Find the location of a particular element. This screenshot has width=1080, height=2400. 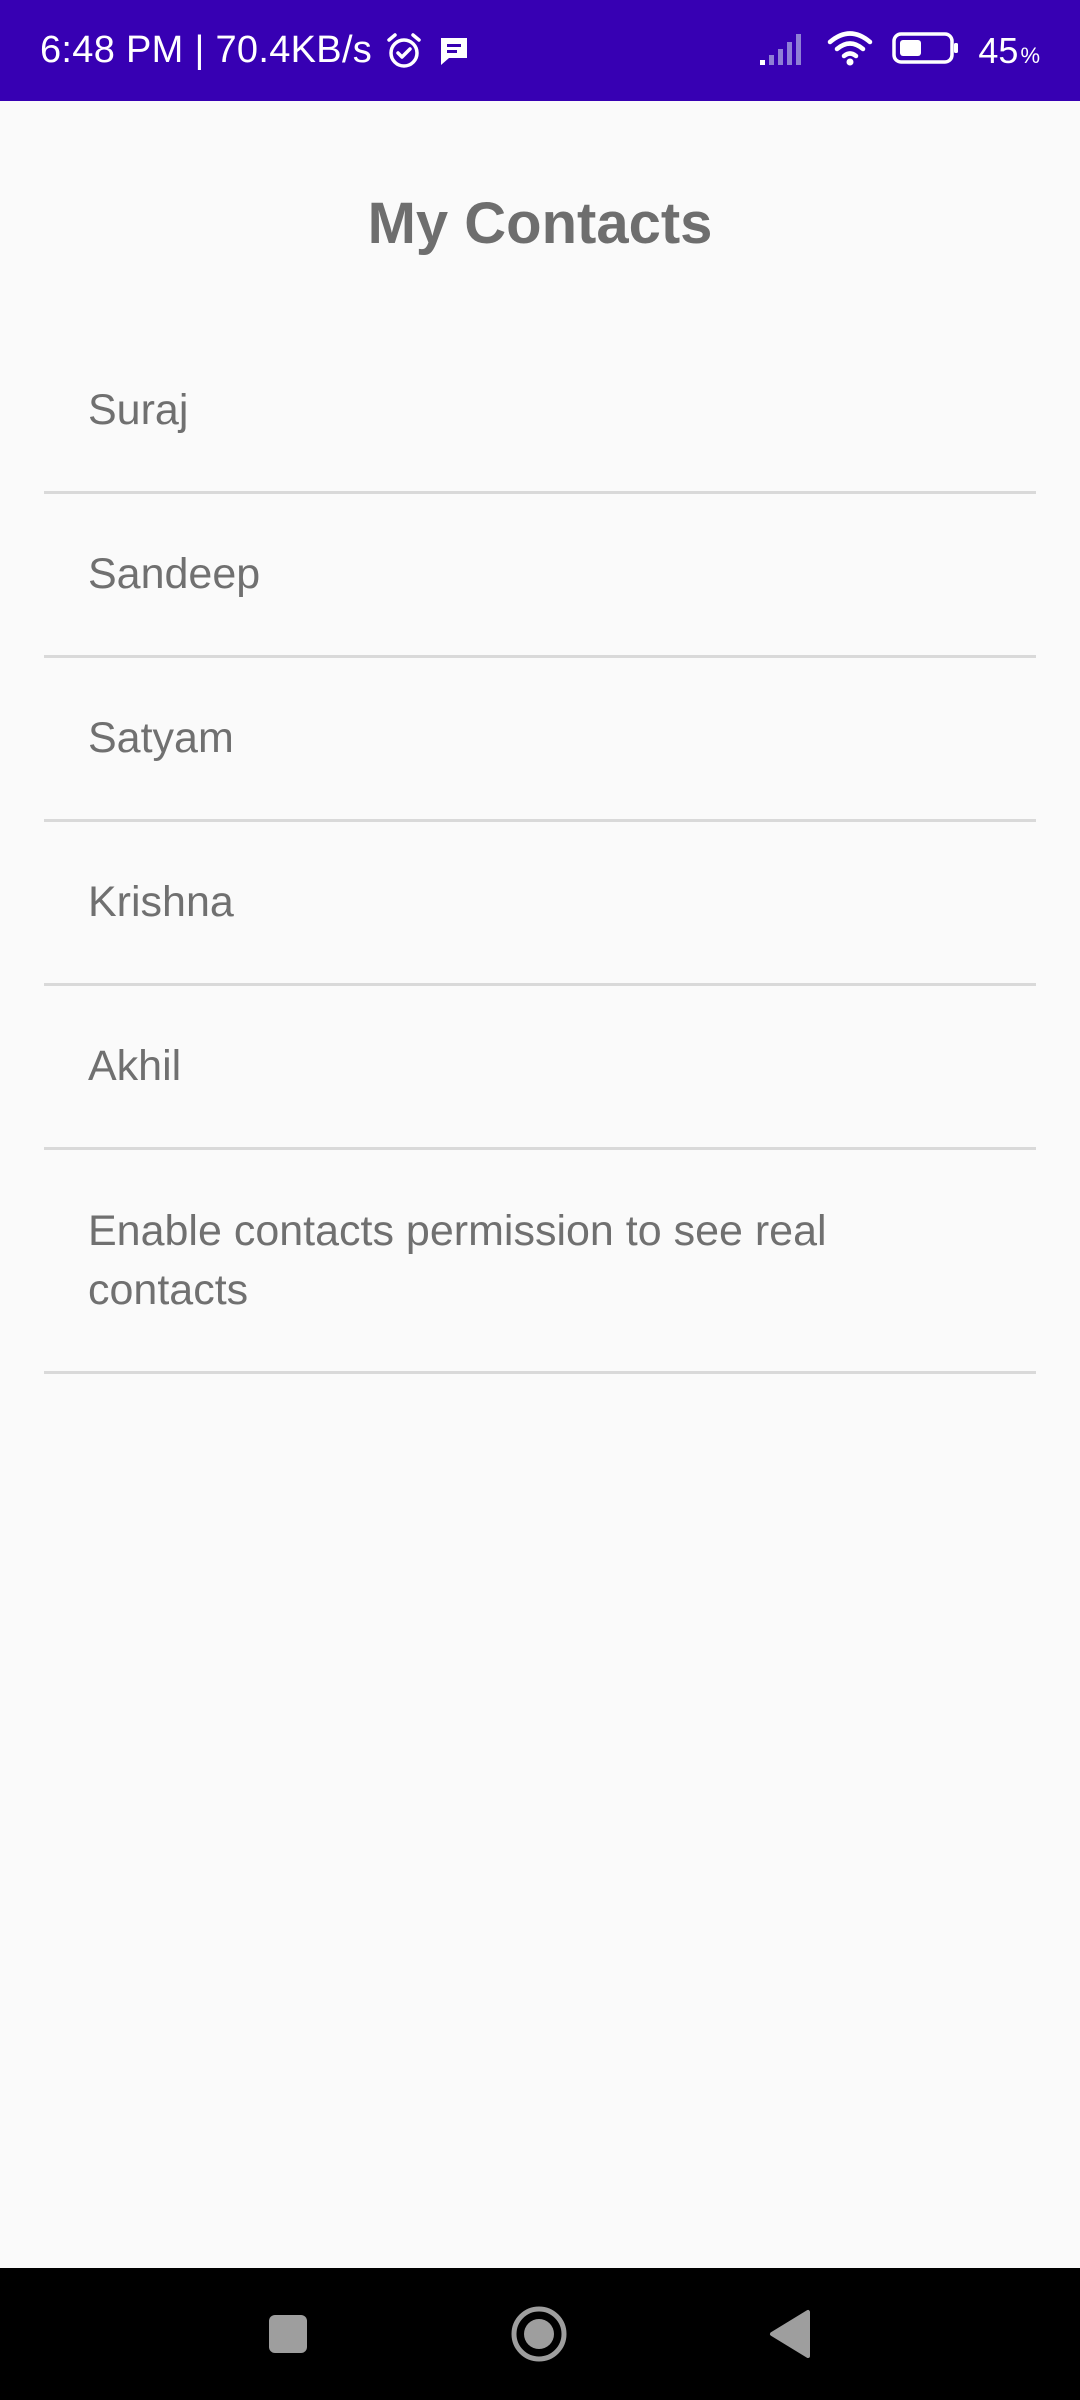

message-icon is located at coordinates (454, 51).